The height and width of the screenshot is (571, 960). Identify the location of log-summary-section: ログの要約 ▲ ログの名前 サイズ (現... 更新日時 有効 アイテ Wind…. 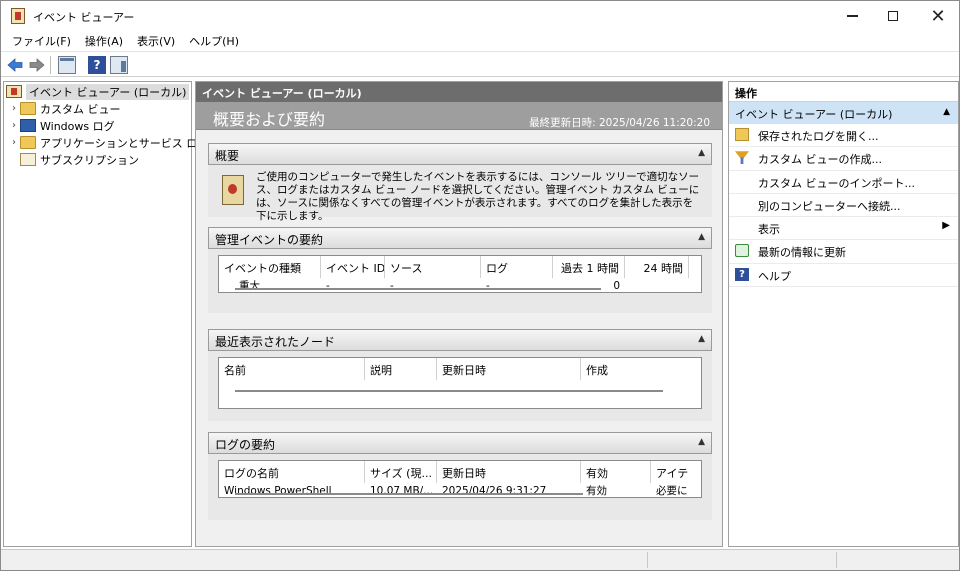
(460, 476).